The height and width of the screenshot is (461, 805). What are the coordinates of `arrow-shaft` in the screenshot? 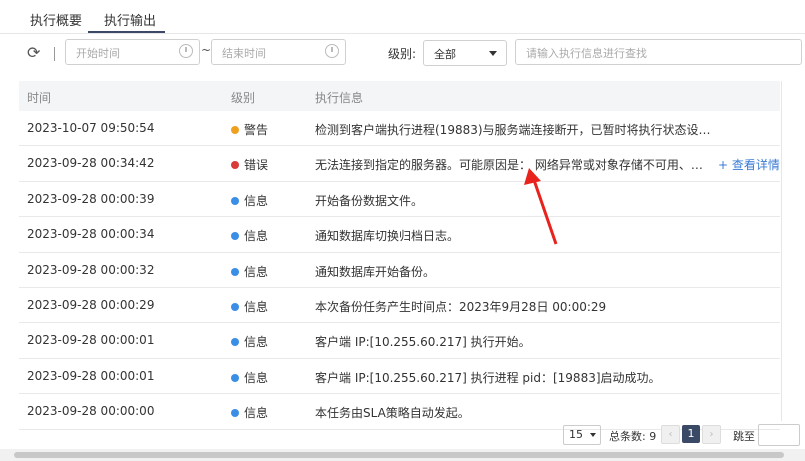 It's located at (545, 212).